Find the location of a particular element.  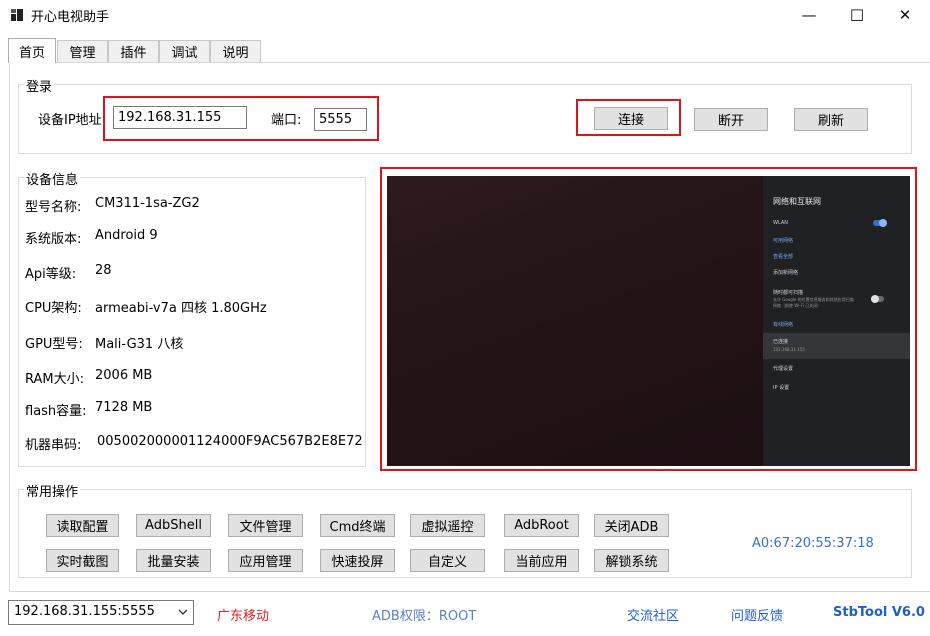

feedback-link: 问题反馈 is located at coordinates (757, 614).